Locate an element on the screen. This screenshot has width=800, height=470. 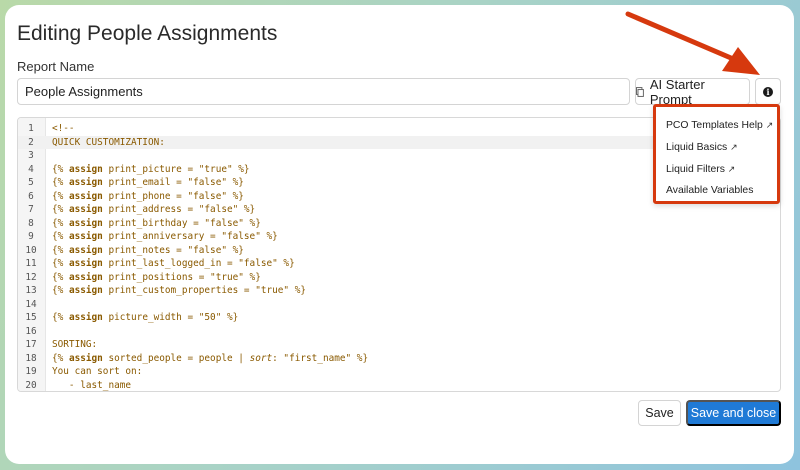
code-text: {% assign print_notes = "false" %} is located at coordinates (145, 251).